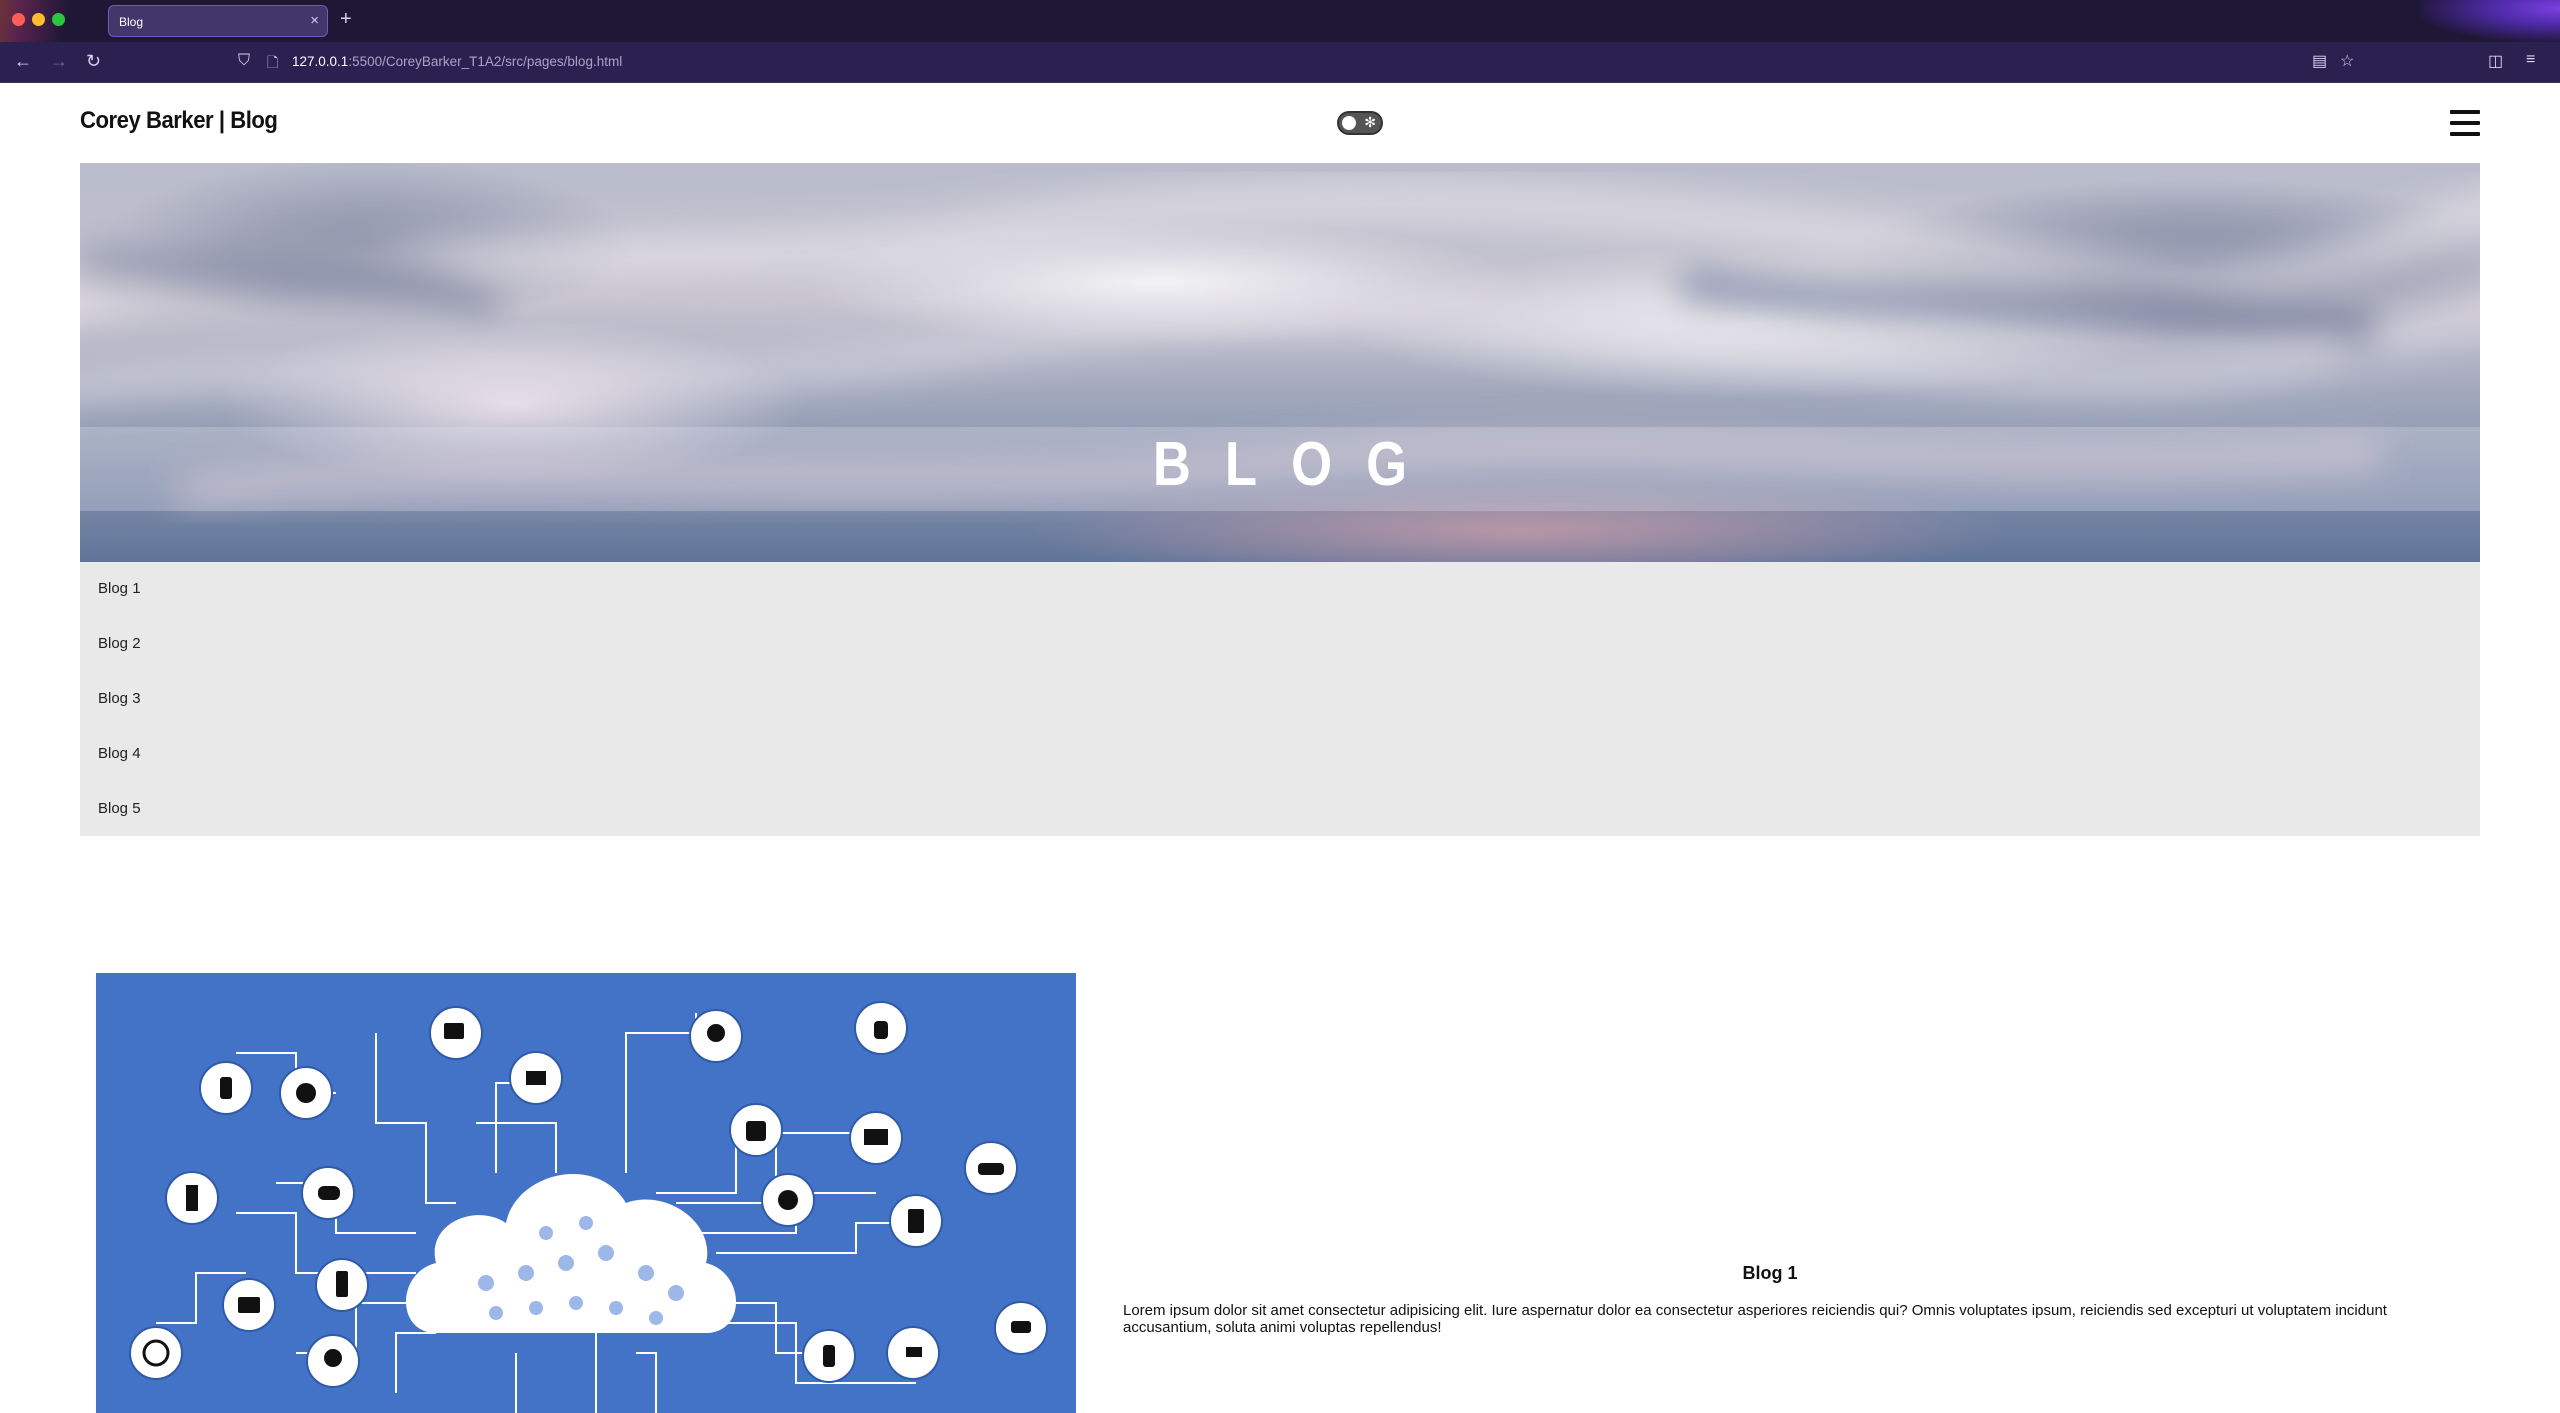  I want to click on blog-link-5: Blog 5, so click(119, 808).